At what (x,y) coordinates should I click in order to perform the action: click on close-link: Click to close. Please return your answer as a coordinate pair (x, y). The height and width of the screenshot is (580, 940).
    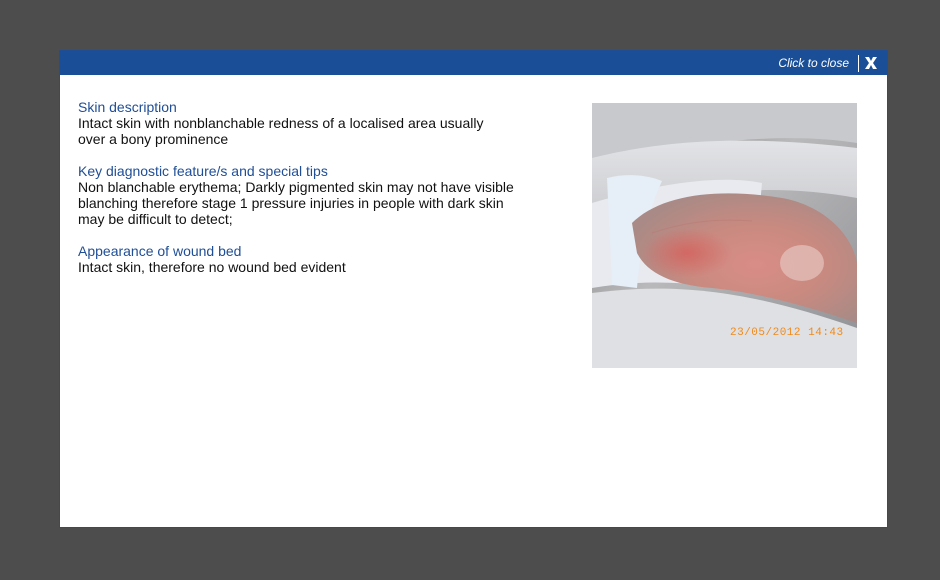
    Looking at the image, I should click on (813, 63).